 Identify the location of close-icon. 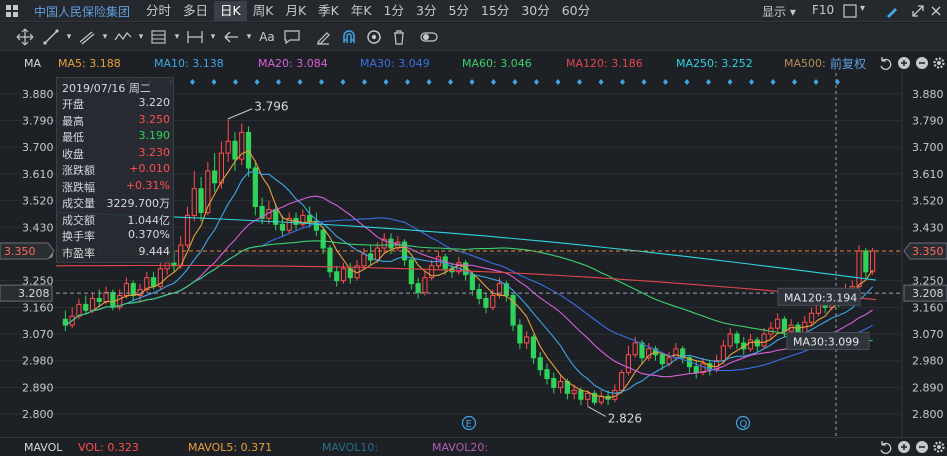
(936, 11).